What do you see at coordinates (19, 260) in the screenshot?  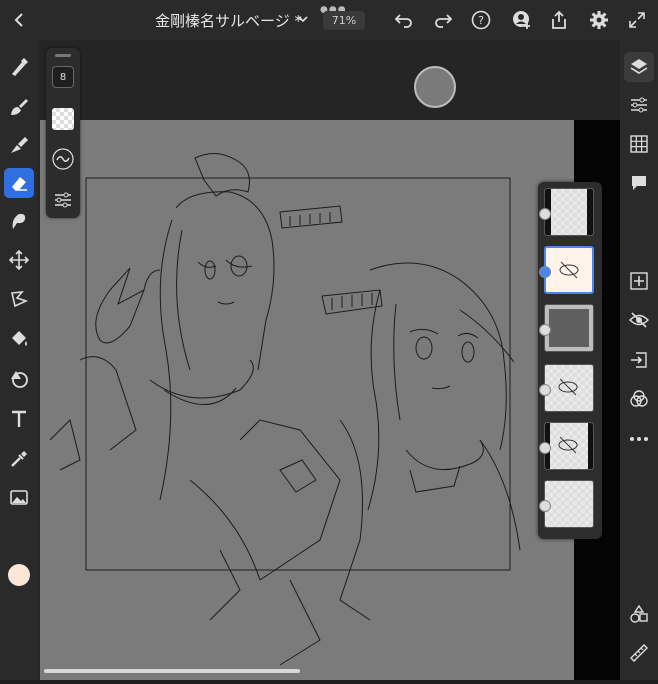 I see `move-tool-icon` at bounding box center [19, 260].